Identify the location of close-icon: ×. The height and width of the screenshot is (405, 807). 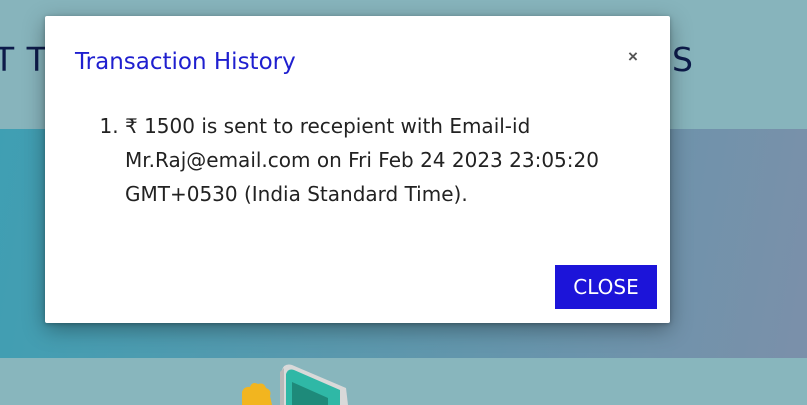
(633, 57).